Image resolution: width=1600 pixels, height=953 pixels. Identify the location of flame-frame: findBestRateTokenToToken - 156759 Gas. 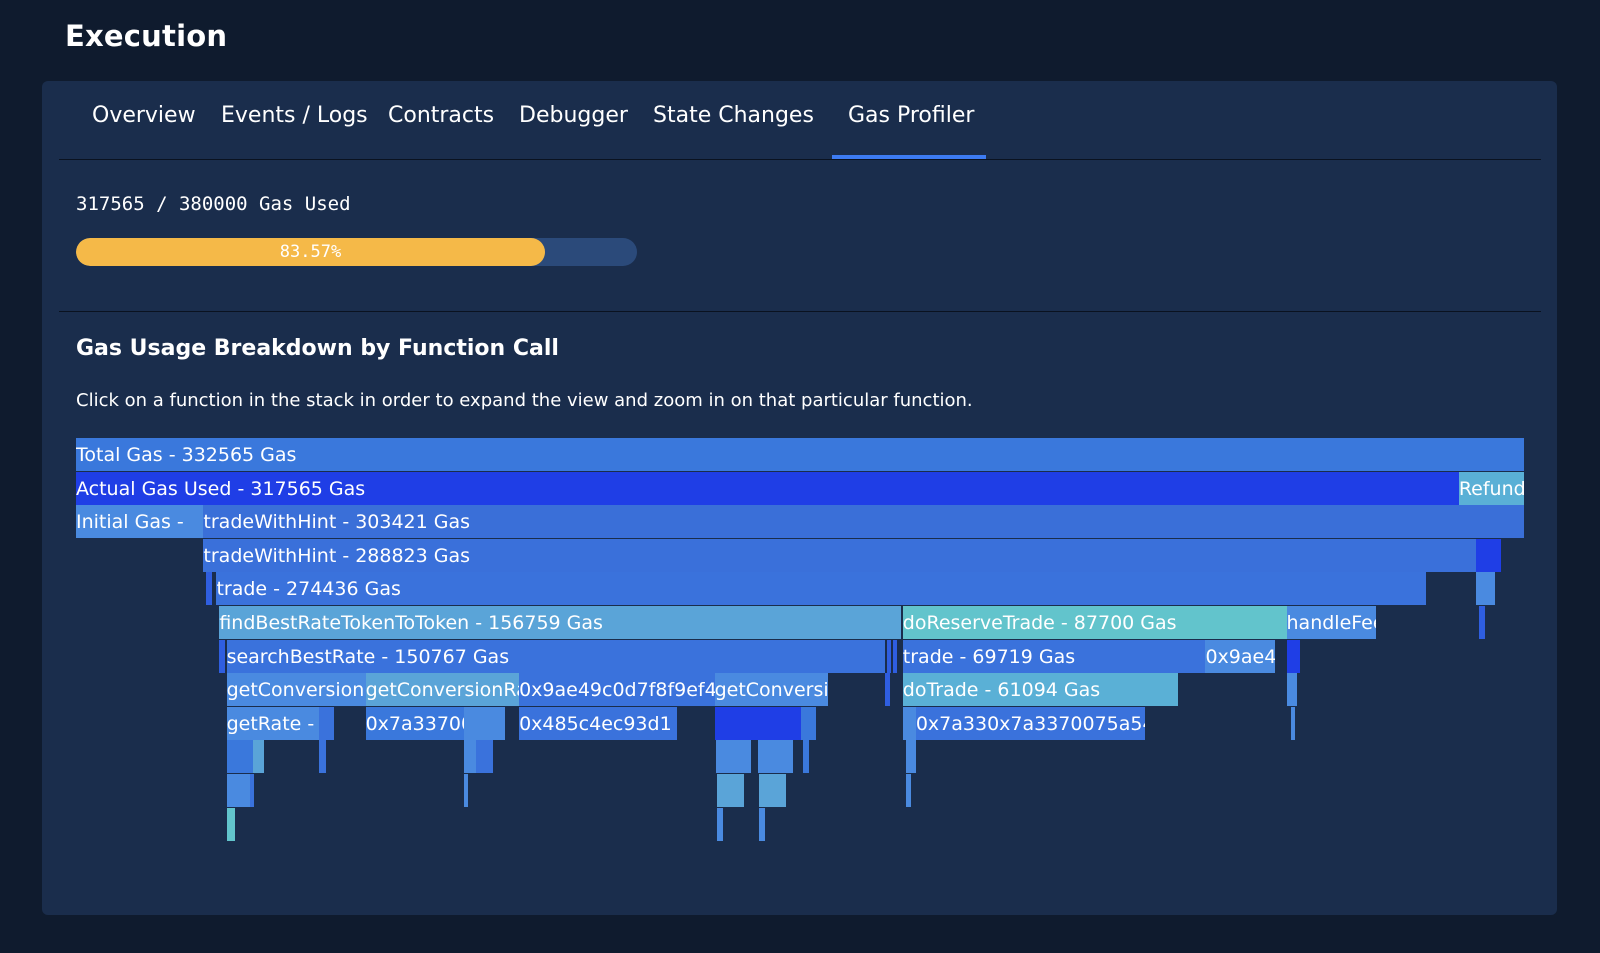
(560, 622).